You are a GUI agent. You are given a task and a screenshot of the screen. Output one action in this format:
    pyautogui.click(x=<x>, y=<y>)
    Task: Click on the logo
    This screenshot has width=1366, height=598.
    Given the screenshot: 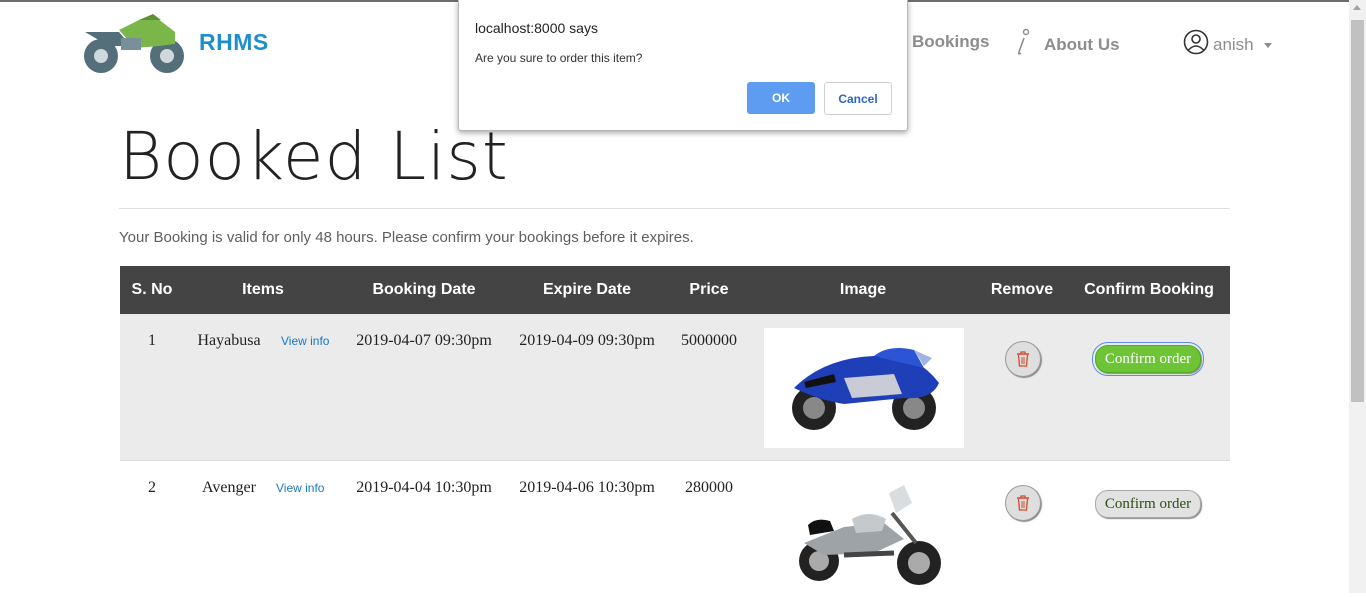 What is the action you would take?
    pyautogui.click(x=134, y=43)
    